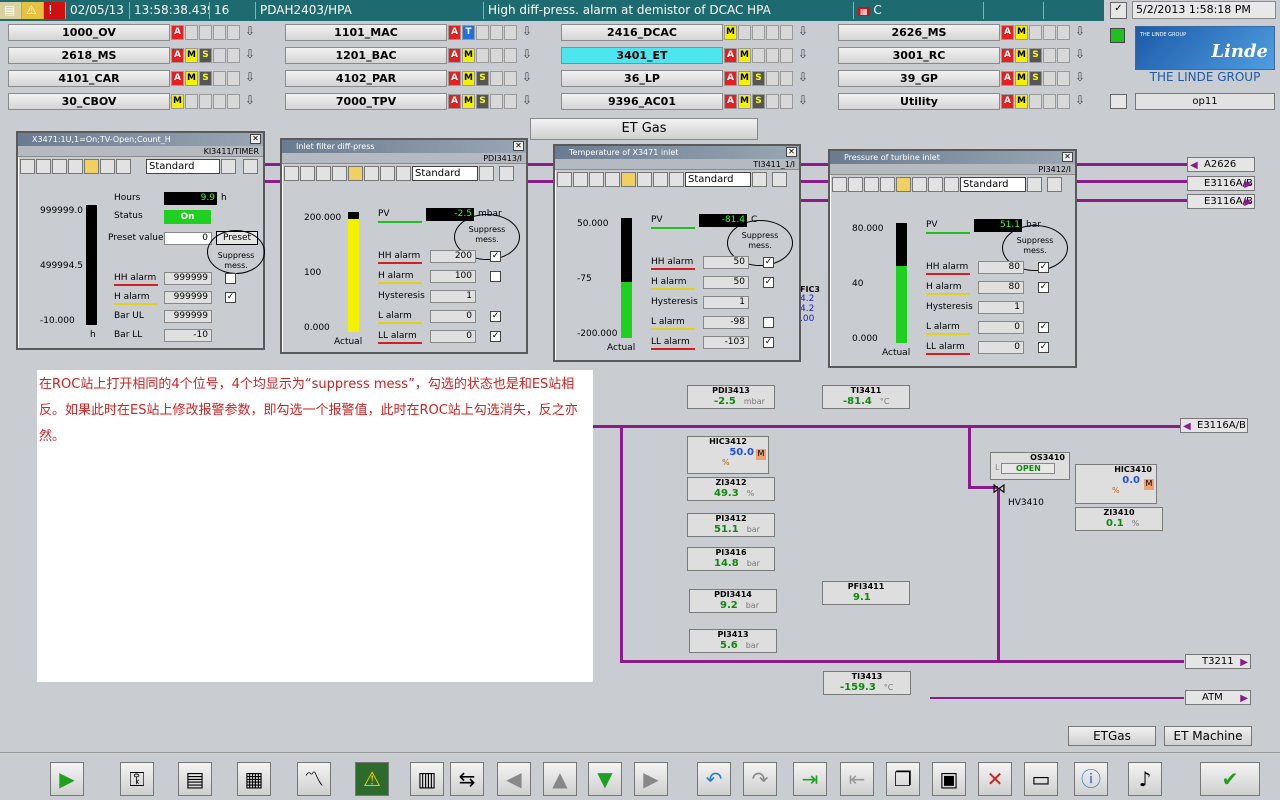 The image size is (1280, 800). I want to click on nav-etgas-button: ETGas, so click(1112, 736).